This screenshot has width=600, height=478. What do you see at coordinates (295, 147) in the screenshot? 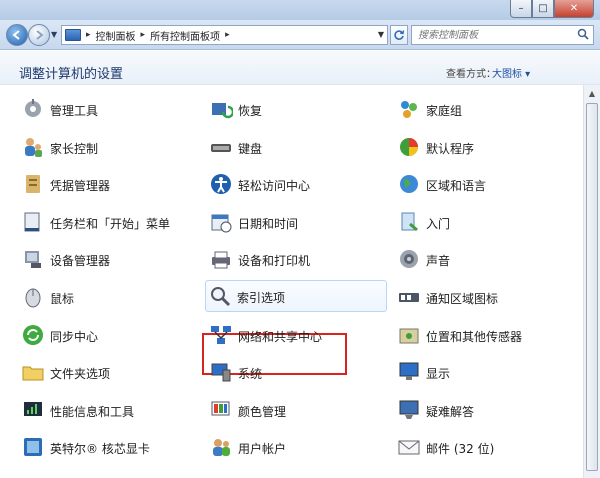
I see `control-panel-item: 键盘` at bounding box center [295, 147].